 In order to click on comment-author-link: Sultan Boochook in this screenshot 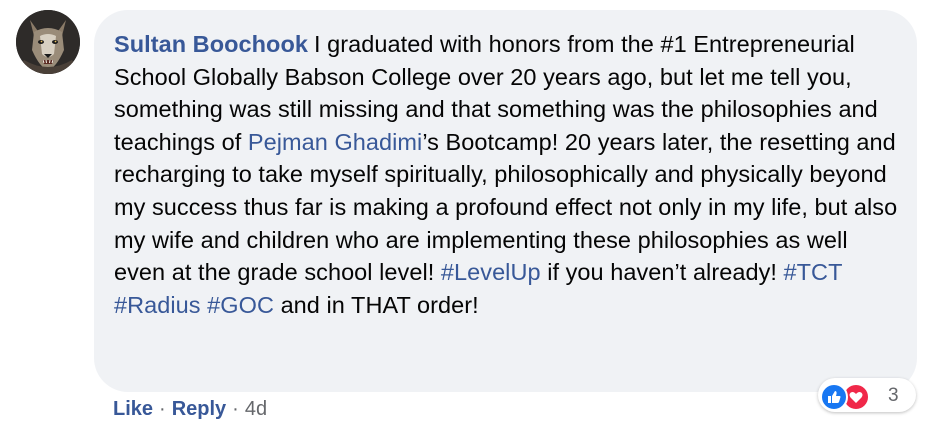, I will do `click(211, 44)`.